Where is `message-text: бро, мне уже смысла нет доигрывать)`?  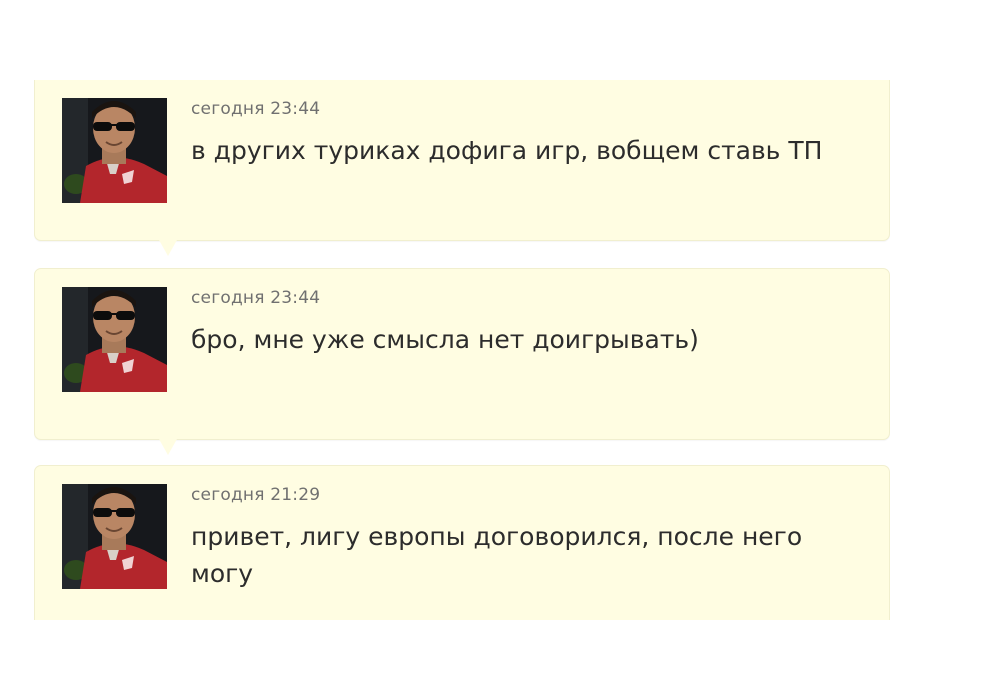 message-text: бро, мне уже смысла нет доигрывать) is located at coordinates (445, 339).